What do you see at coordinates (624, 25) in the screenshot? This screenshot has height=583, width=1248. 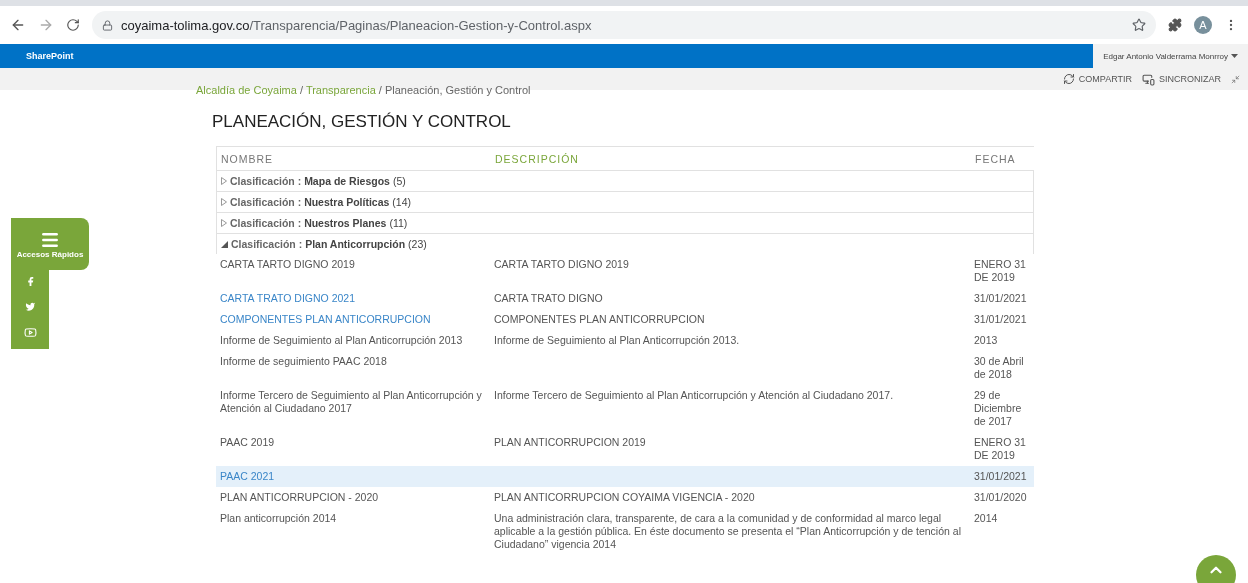 I see `address-bar: coyaima-tolima.gov.co/Transparencia/Paginas/Planeacion-Gestion-y-Control.aspx` at bounding box center [624, 25].